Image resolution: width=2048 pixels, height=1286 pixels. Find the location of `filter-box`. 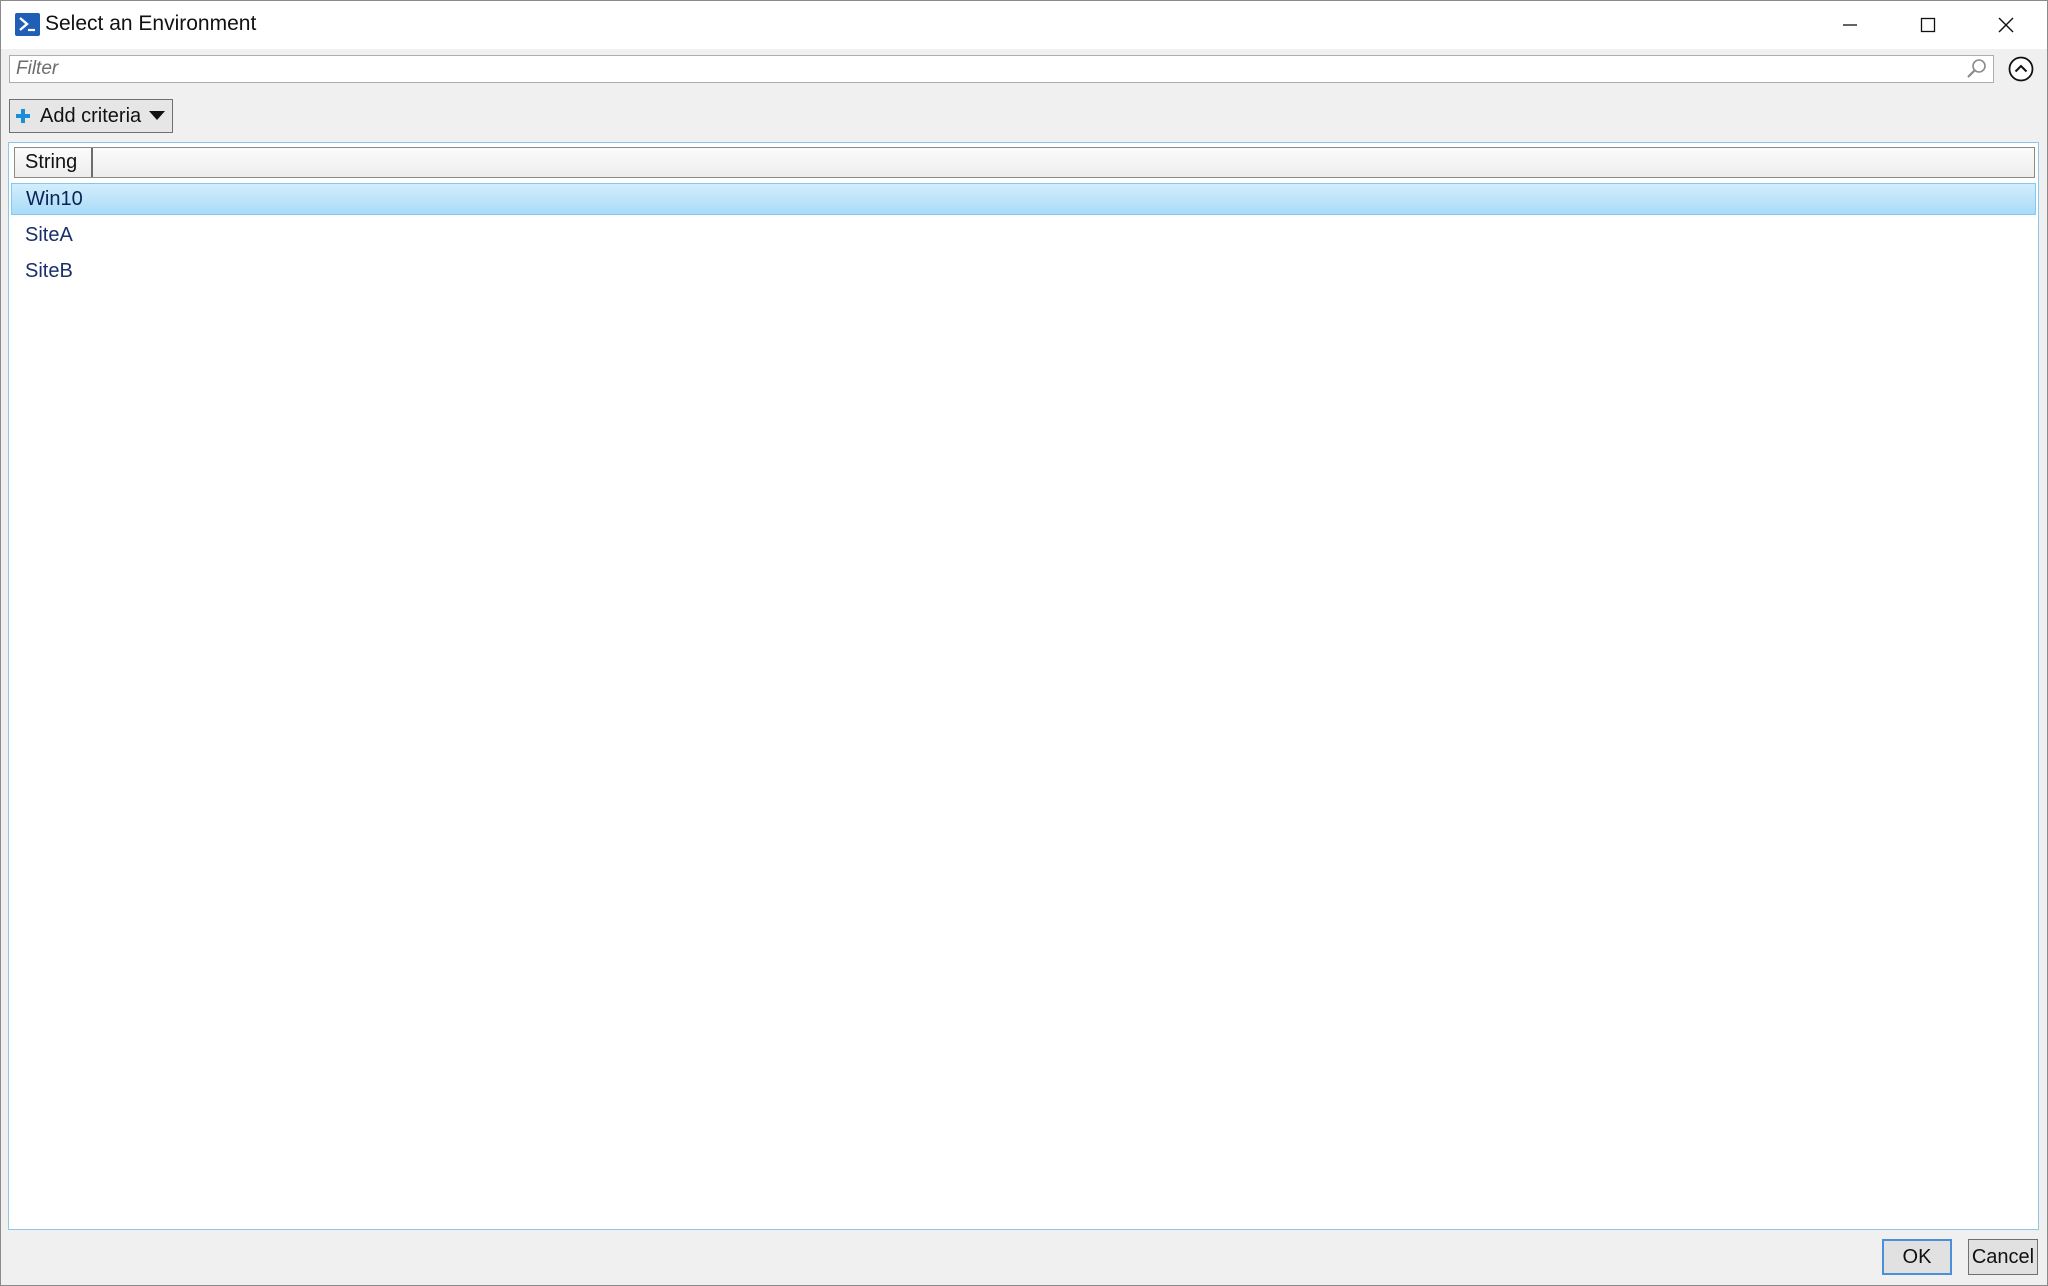

filter-box is located at coordinates (1001, 69).